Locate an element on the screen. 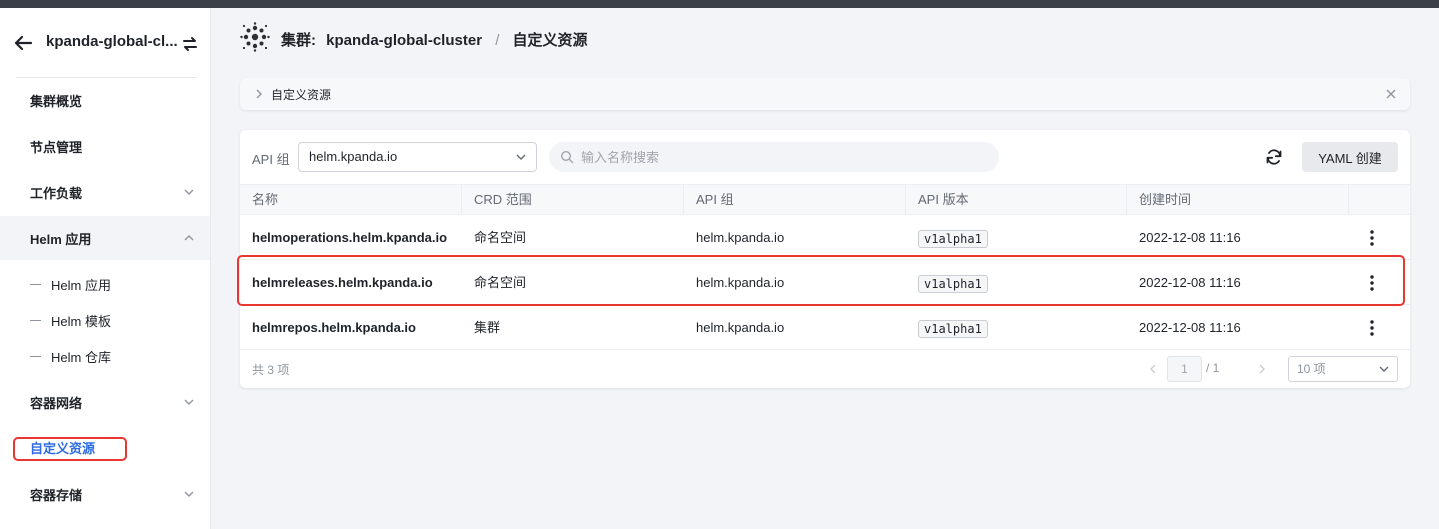  sidebar-item-cluster-overview: 集群概览 is located at coordinates (105, 100).